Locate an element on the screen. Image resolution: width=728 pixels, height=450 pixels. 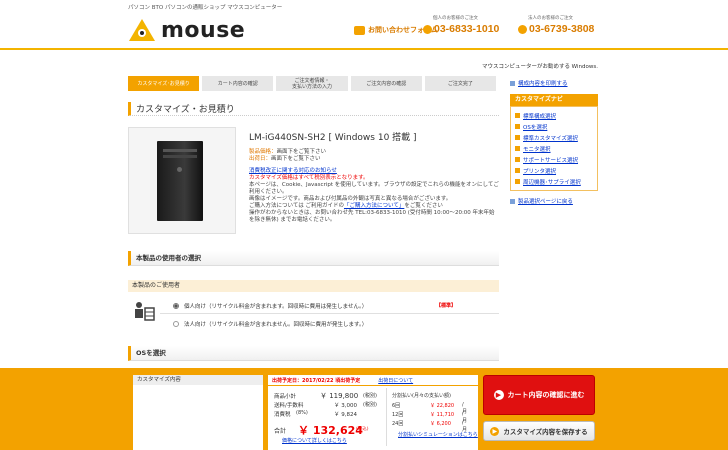
customize-summary-header: カスタマイズ内容 is located at coordinates (198, 380).